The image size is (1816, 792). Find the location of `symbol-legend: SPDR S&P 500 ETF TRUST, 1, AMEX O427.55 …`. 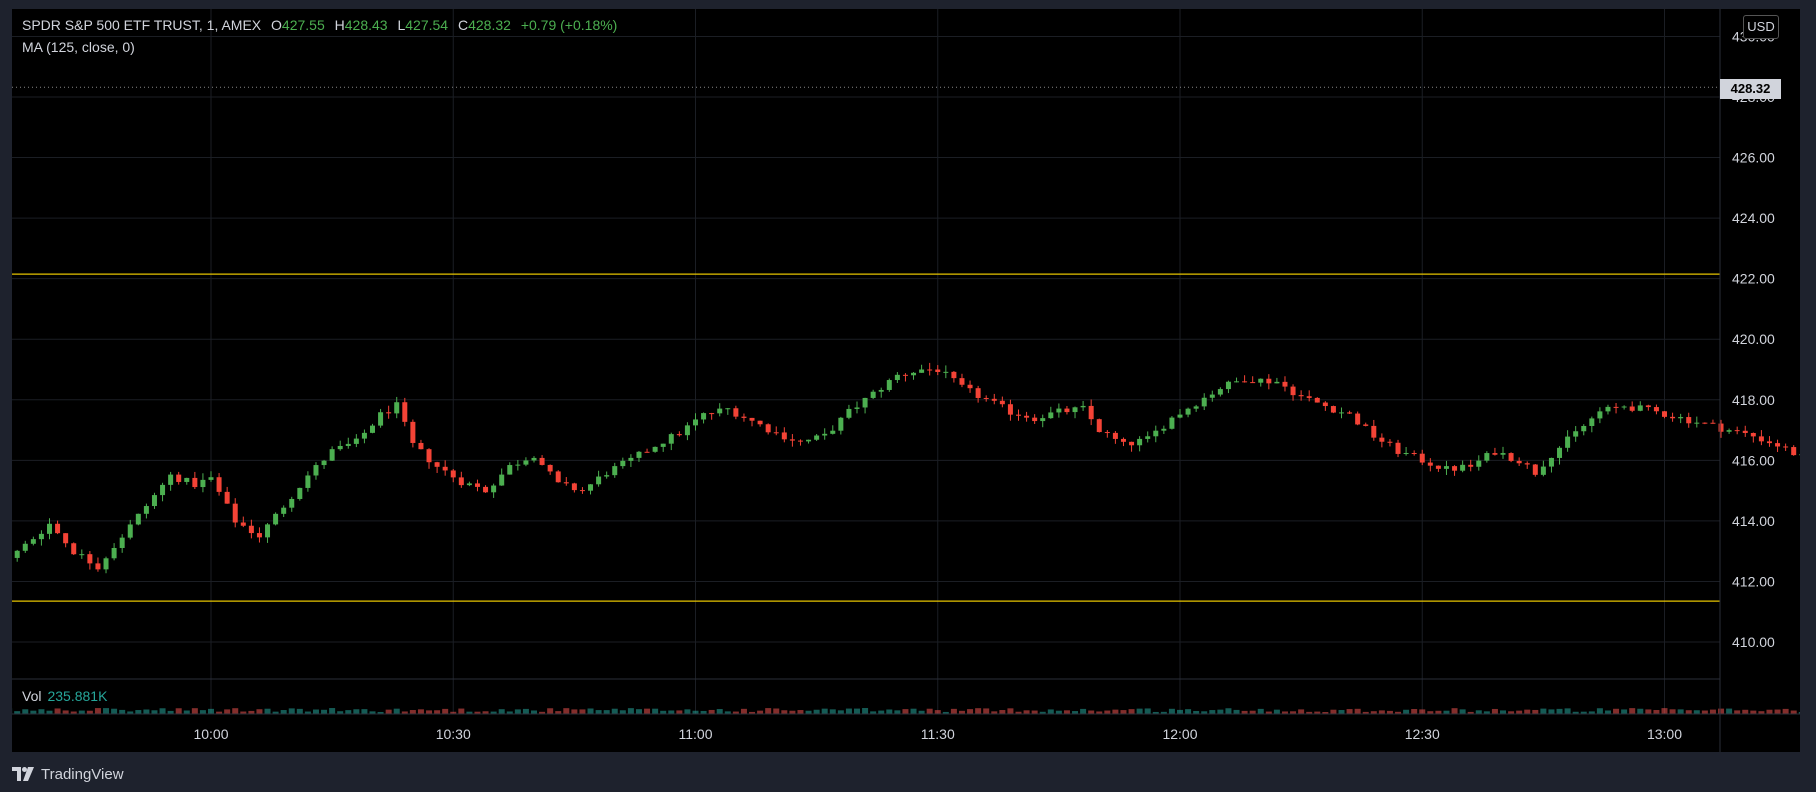

symbol-legend: SPDR S&P 500 ETF TRUST, 1, AMEX O427.55 … is located at coordinates (322, 25).